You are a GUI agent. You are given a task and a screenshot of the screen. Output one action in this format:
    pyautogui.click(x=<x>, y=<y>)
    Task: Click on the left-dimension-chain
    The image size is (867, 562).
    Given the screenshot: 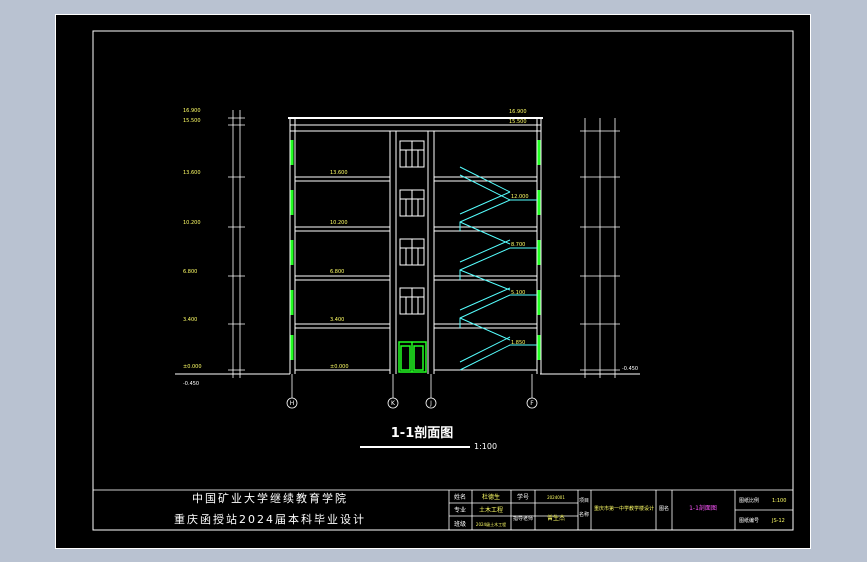 What is the action you would take?
    pyautogui.click(x=236, y=244)
    